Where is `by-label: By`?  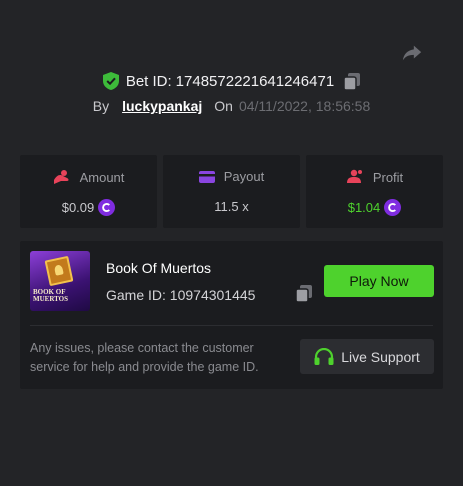
by-label: By is located at coordinates (101, 106).